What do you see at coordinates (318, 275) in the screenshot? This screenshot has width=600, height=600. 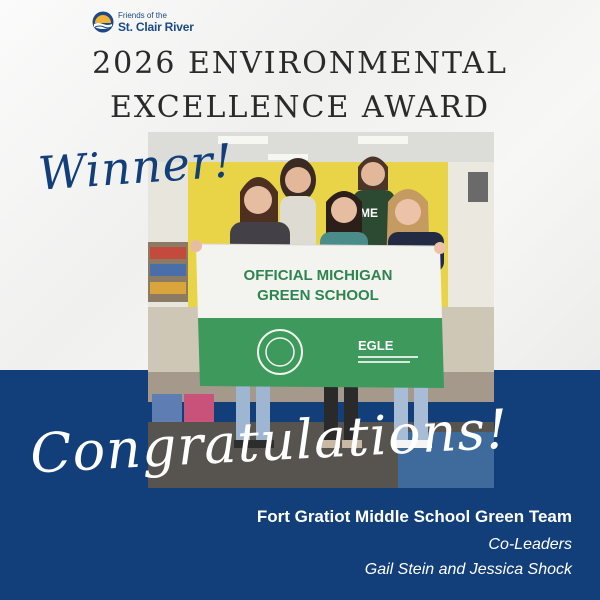 I see `flag-text-line1: OFFICIAL MICHIGAN` at bounding box center [318, 275].